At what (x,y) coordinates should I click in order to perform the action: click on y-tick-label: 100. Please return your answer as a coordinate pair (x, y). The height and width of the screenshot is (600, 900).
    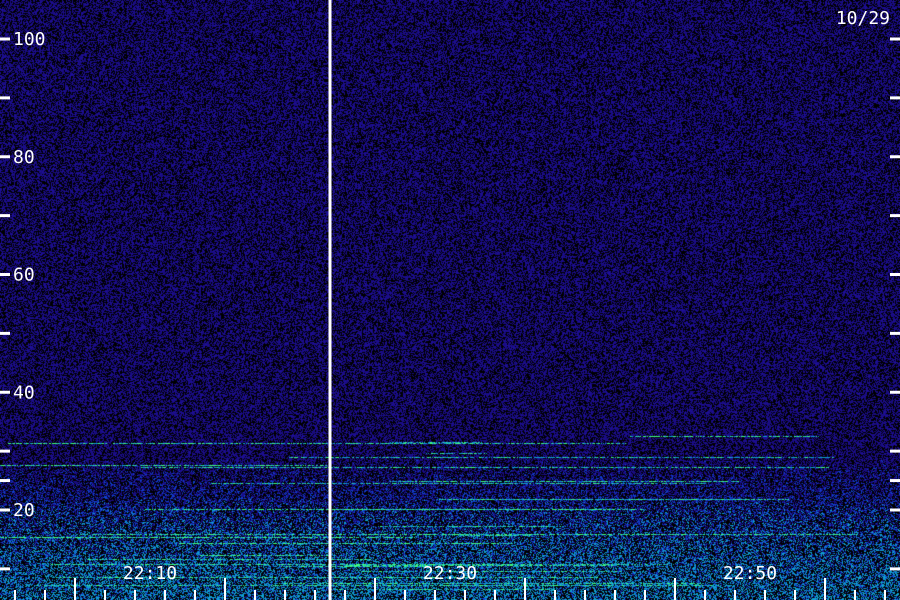
    Looking at the image, I should click on (29, 39).